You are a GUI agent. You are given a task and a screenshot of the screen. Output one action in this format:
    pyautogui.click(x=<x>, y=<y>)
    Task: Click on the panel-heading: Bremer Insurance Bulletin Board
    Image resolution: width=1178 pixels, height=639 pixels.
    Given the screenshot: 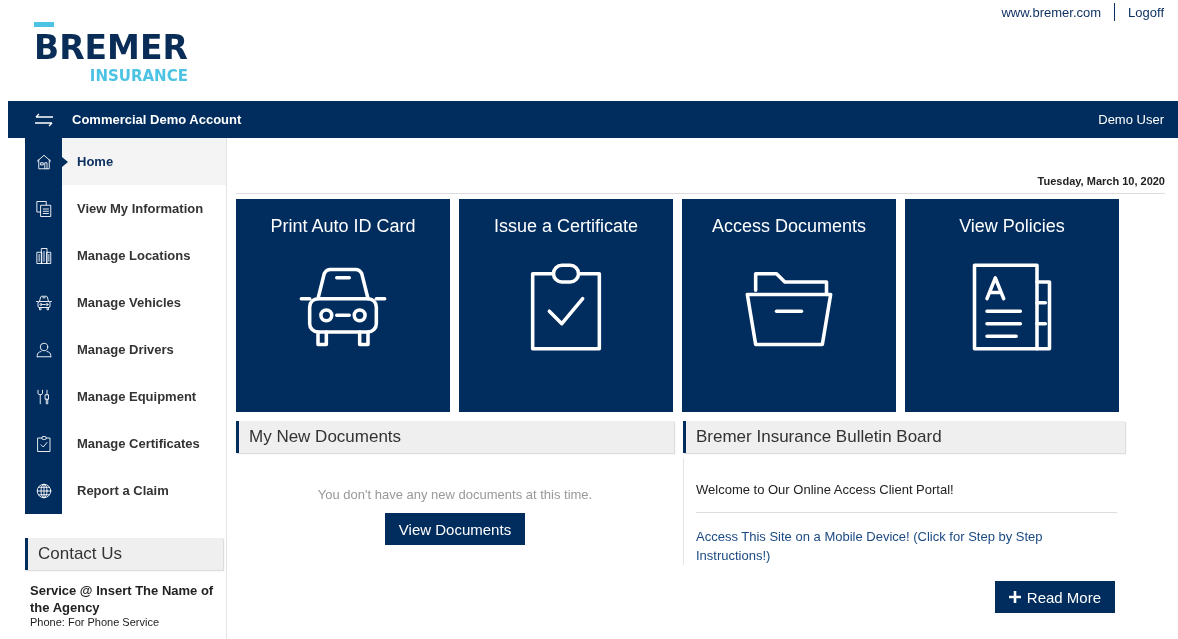 What is the action you would take?
    pyautogui.click(x=904, y=437)
    